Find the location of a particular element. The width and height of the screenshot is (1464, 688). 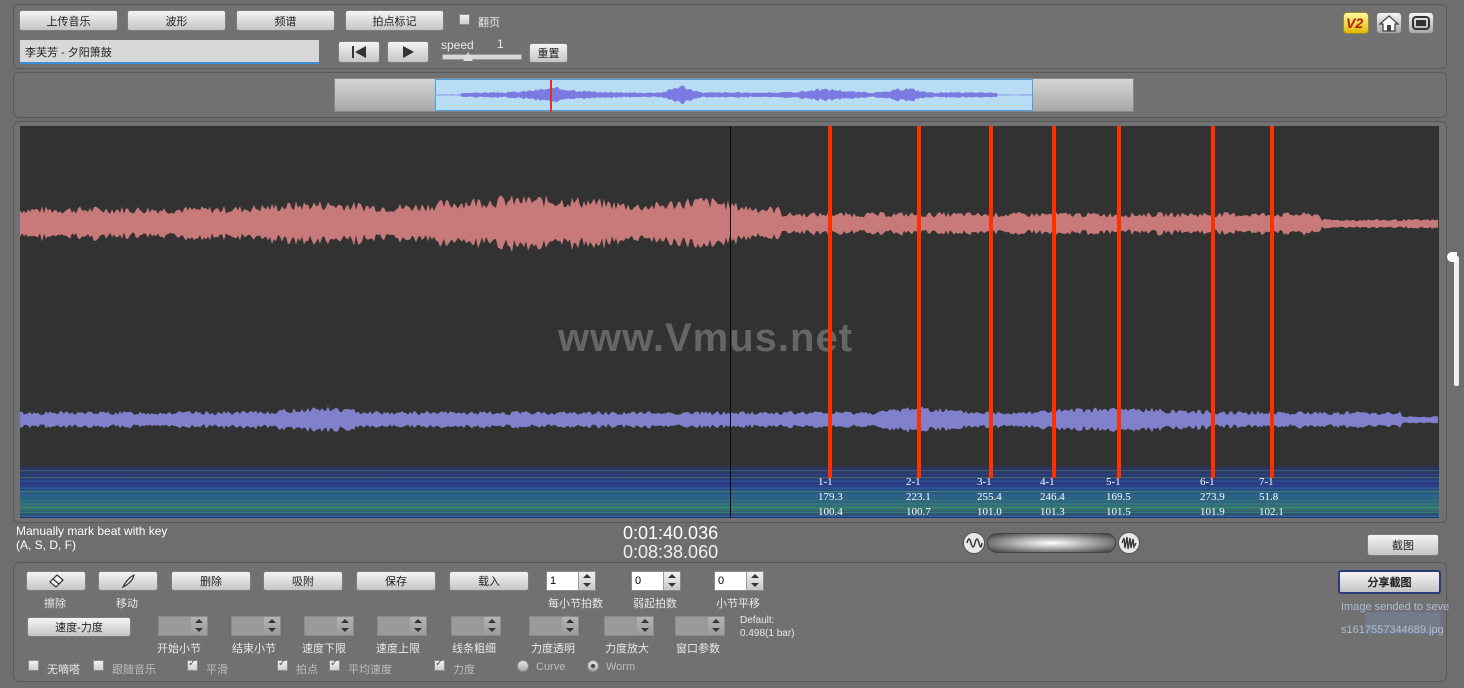

fullscreen-icon is located at coordinates (1421, 23).